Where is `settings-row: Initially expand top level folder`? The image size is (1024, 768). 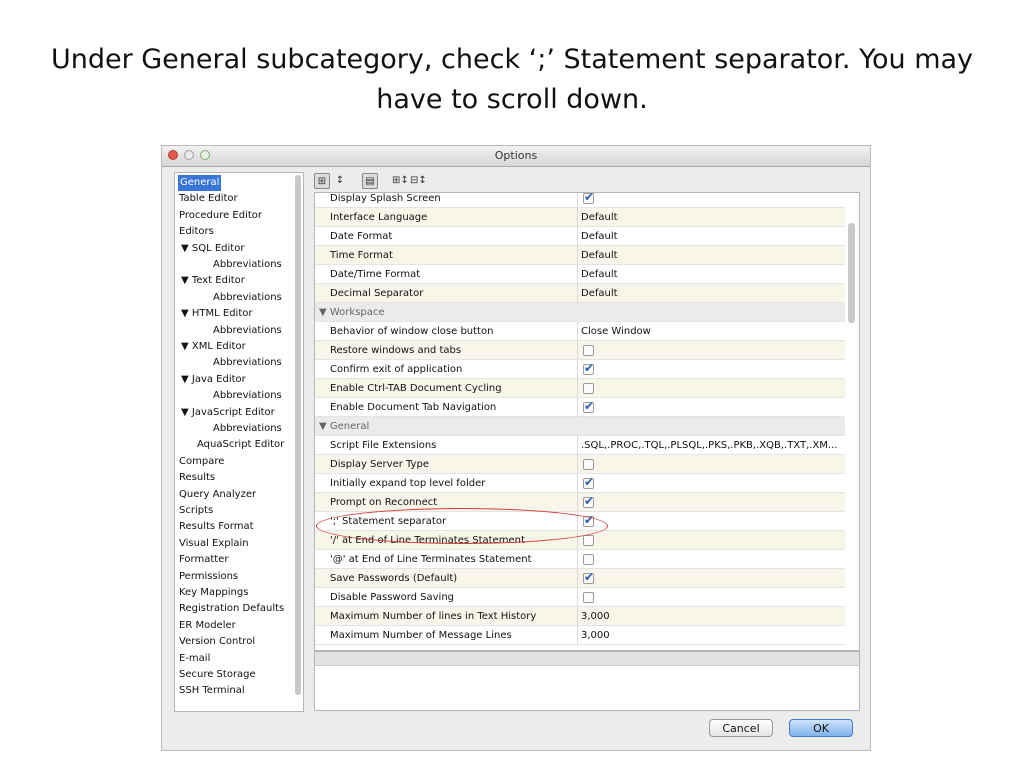
settings-row: Initially expand top level folder is located at coordinates (580, 483).